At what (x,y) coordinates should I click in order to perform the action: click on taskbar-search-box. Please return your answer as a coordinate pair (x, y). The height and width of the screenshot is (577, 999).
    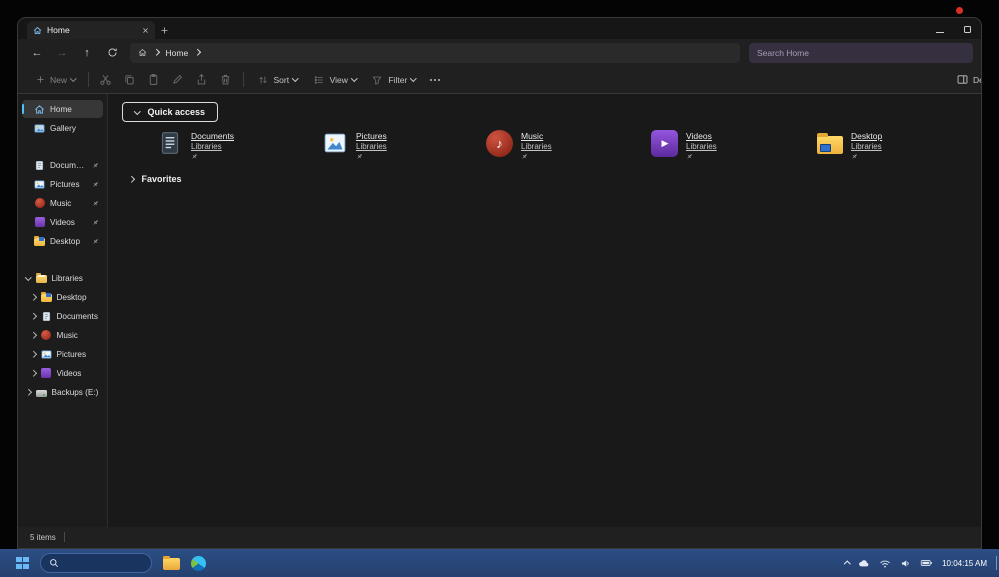
    Looking at the image, I should click on (95, 563).